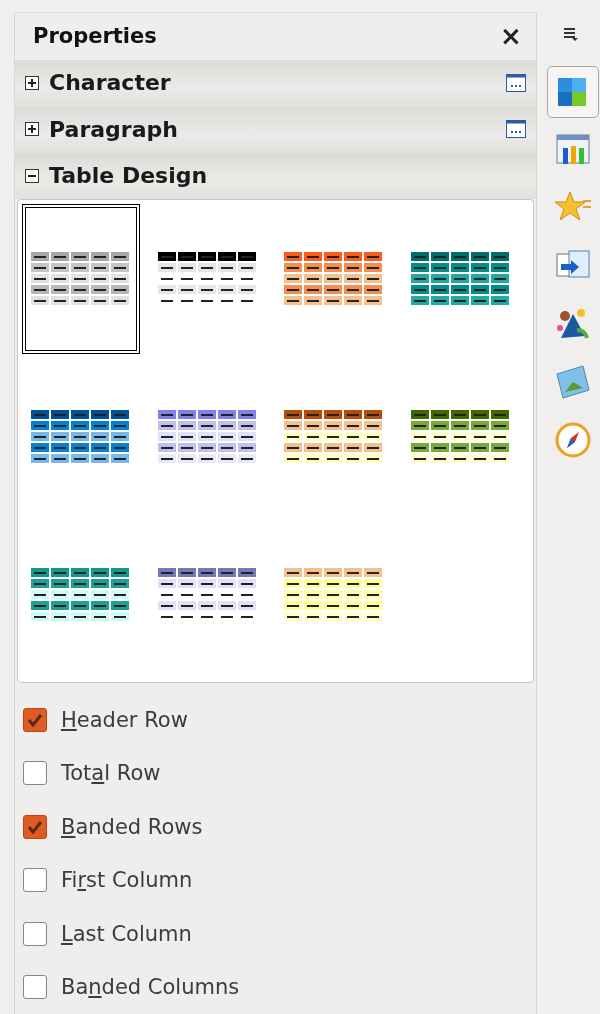 Image resolution: width=600 pixels, height=1014 pixels. What do you see at coordinates (129, 176) in the screenshot?
I see `section-title: Table Design` at bounding box center [129, 176].